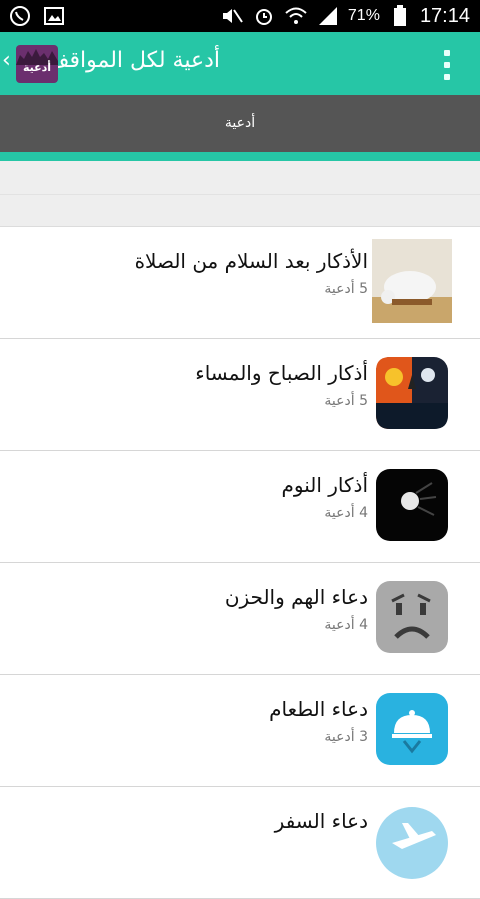 The width and height of the screenshot is (480, 899). I want to click on airplane-icon, so click(412, 841).